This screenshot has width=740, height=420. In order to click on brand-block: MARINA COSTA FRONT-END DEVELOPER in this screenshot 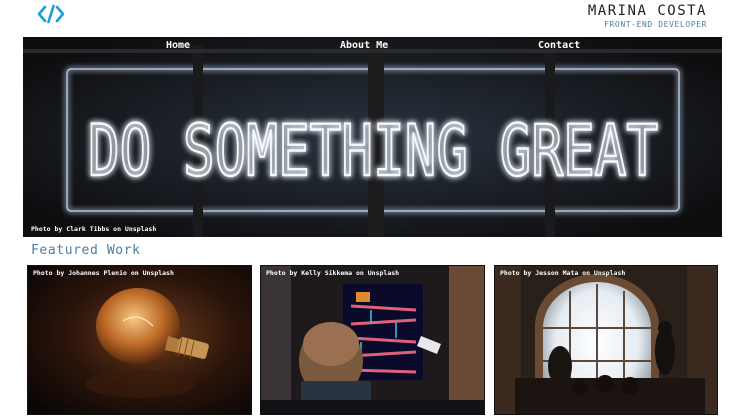, I will do `click(647, 16)`.